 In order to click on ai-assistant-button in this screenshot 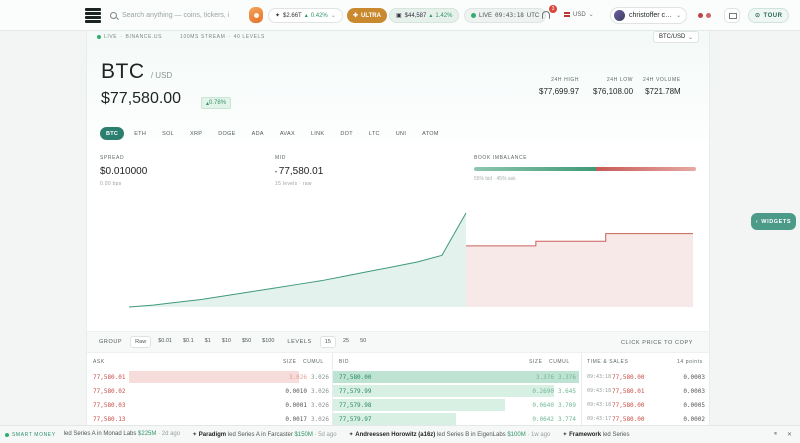, I will do `click(256, 15)`.